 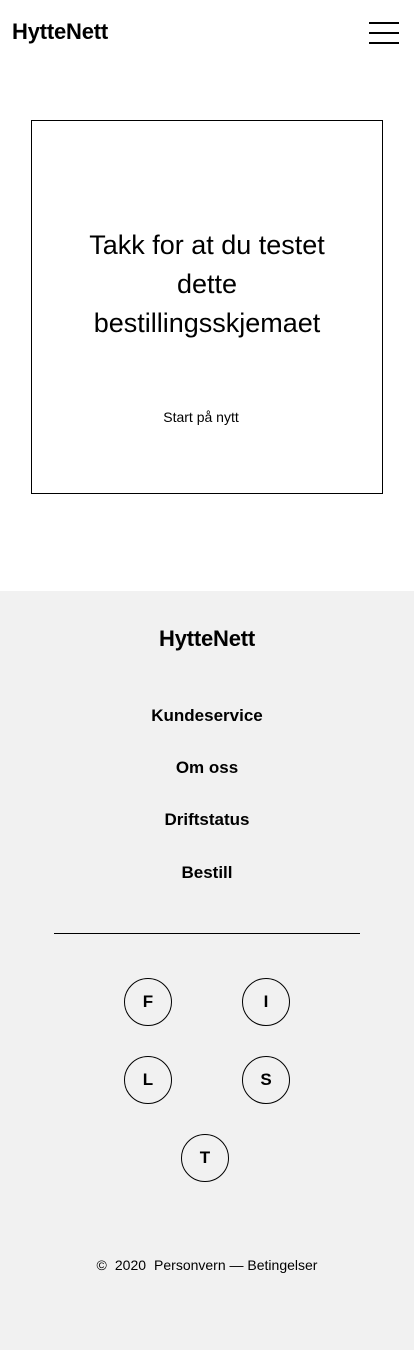 I want to click on copyright-icon: ©, so click(x=101, y=1265).